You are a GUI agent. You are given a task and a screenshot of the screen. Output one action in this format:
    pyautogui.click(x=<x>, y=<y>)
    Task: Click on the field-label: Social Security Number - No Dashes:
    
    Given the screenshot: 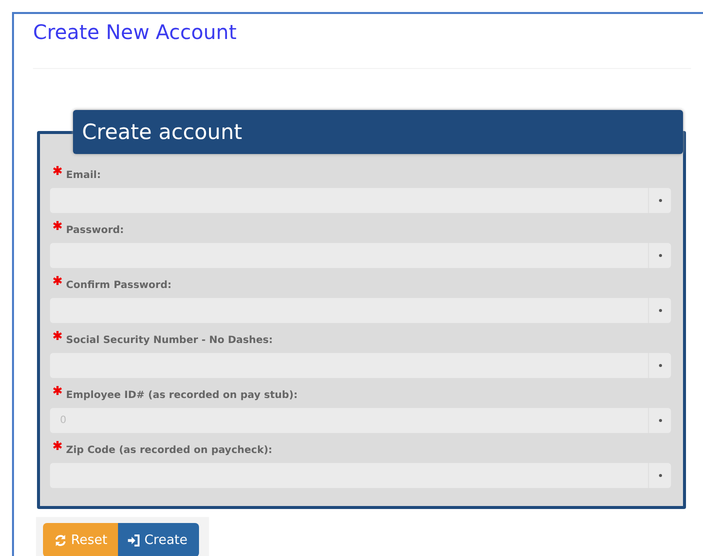 What is the action you would take?
    pyautogui.click(x=169, y=340)
    